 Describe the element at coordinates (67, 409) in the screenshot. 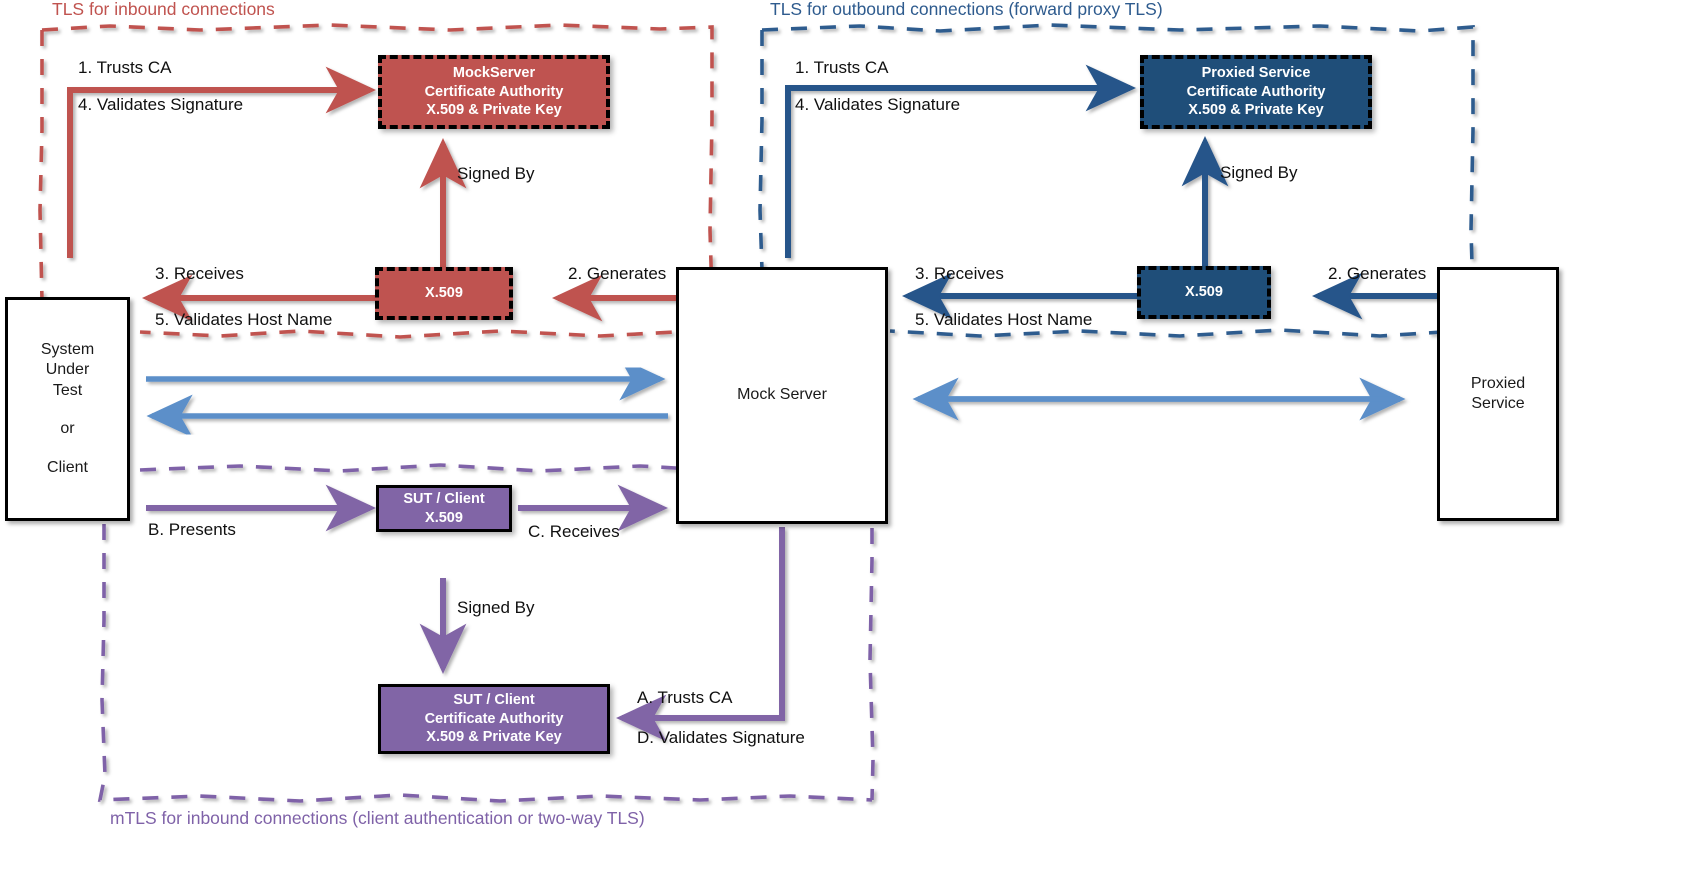

I see `node-system-under-test: System Under Test or Client` at that location.